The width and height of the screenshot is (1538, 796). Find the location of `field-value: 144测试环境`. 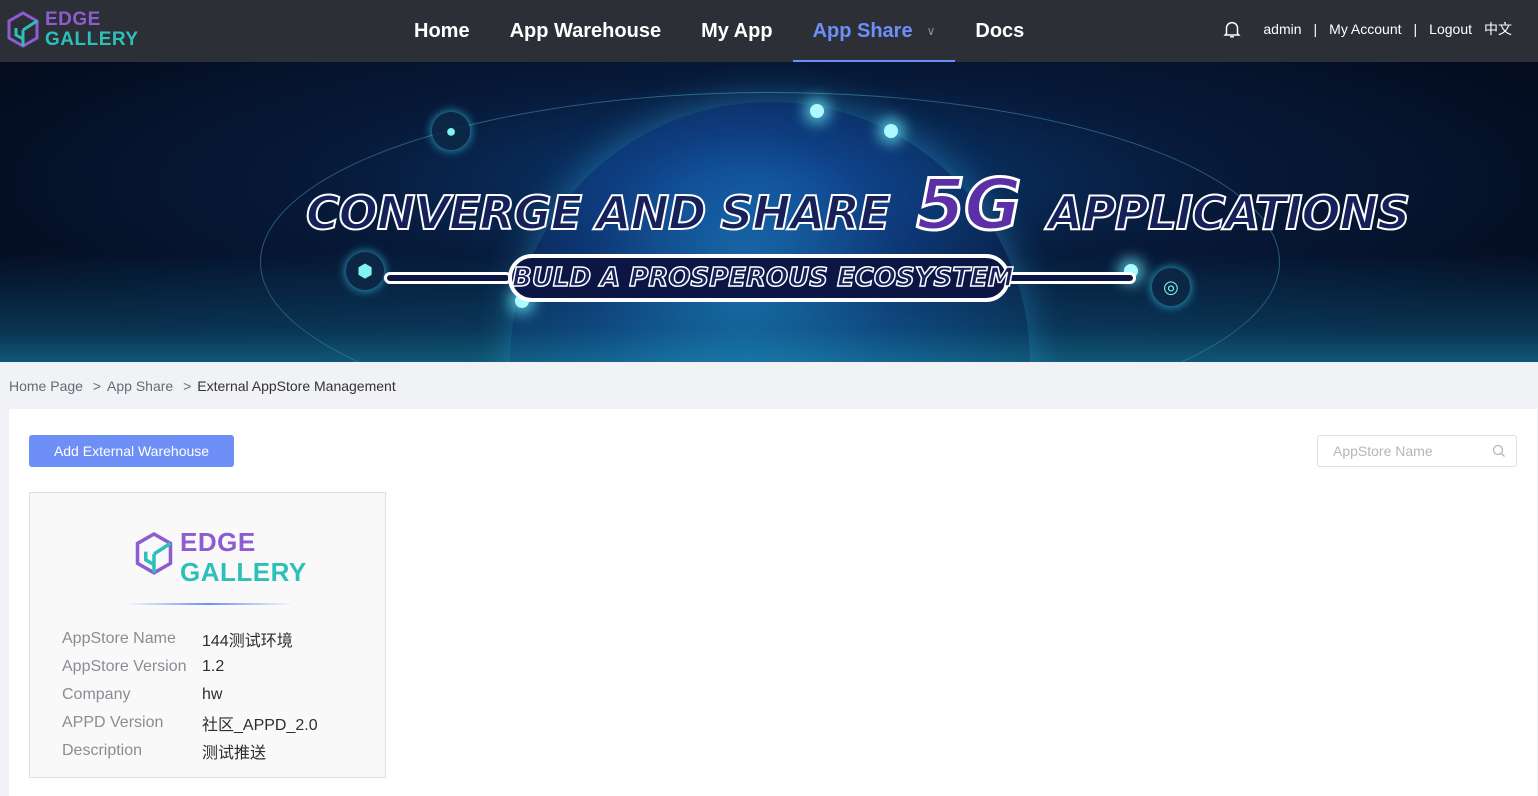

field-value: 144测试环境 is located at coordinates (247, 641).